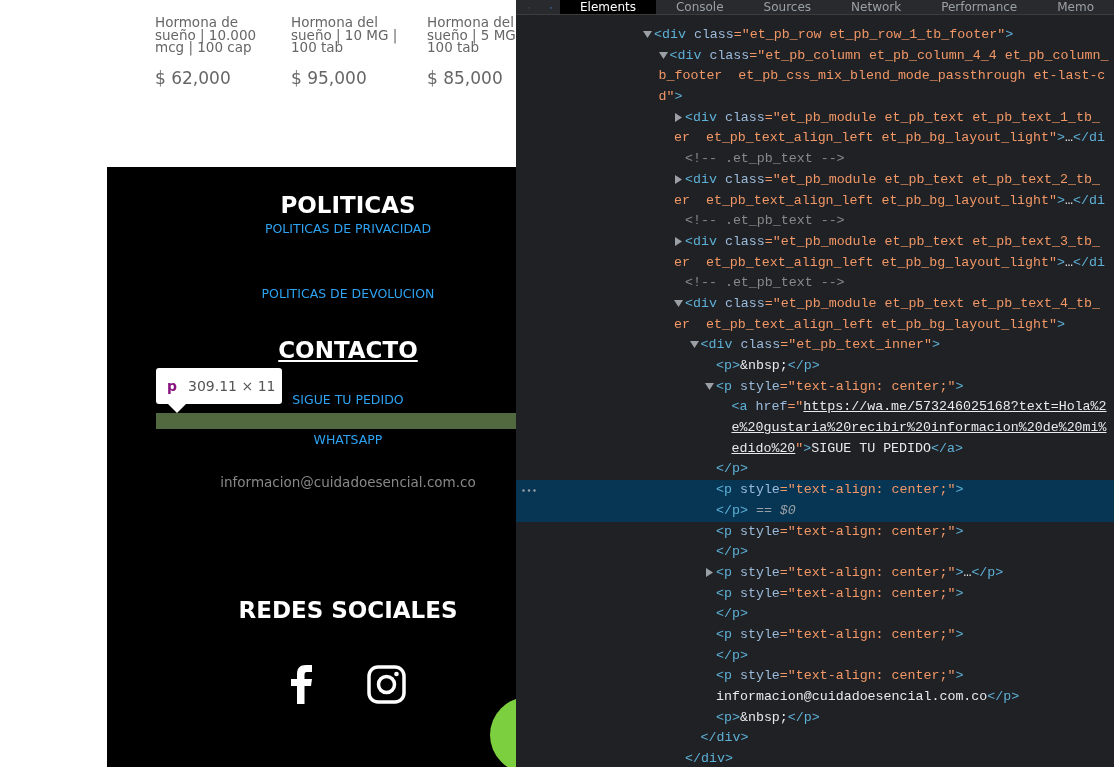 The width and height of the screenshot is (1114, 767). I want to click on product-name: Hormona del sueño | 10 MG | 100 tab, so click(359, 35).